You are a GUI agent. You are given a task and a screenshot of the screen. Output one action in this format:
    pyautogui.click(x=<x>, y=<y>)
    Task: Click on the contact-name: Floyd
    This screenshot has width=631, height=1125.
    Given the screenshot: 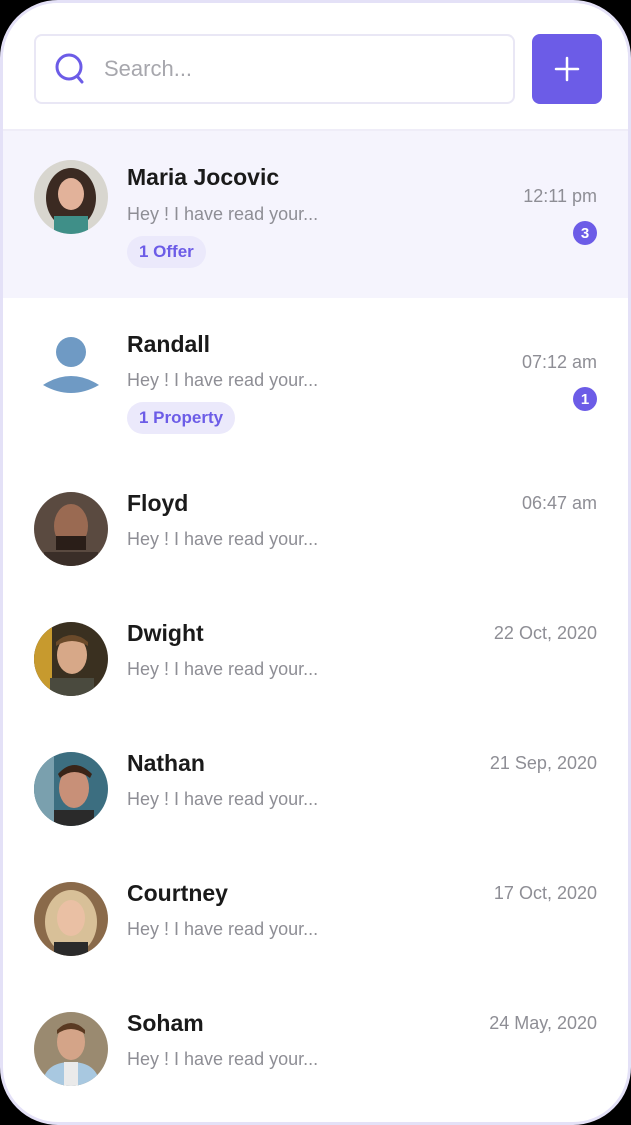 What is the action you would take?
    pyautogui.click(x=158, y=503)
    